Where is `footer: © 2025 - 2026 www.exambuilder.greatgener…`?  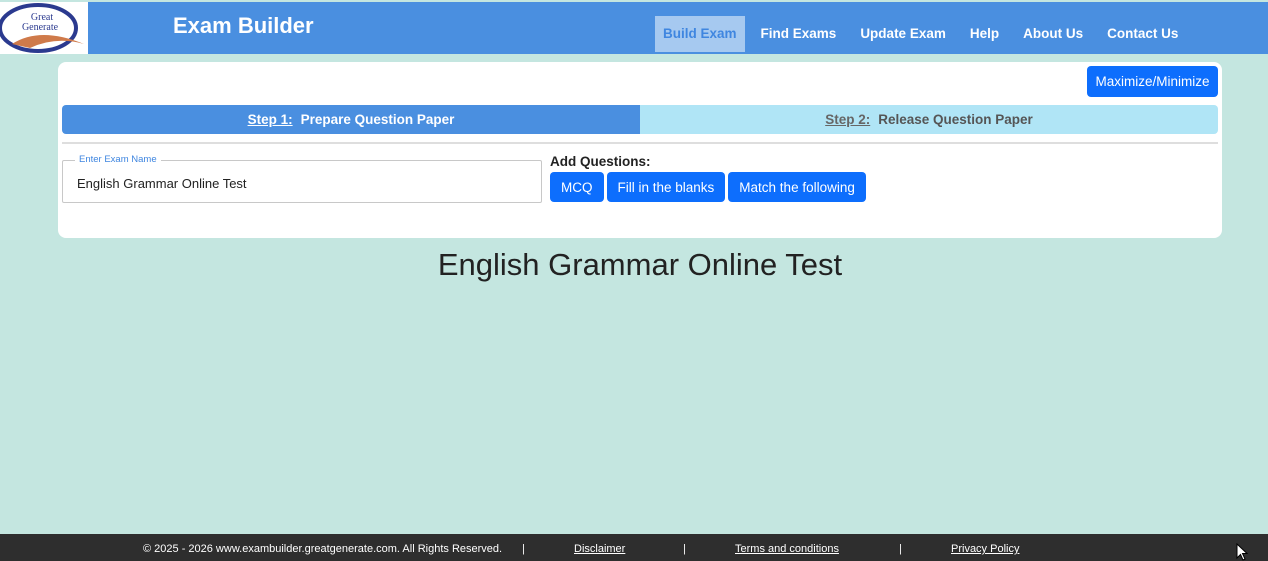
footer: © 2025 - 2026 www.exambuilder.greatgener… is located at coordinates (634, 547).